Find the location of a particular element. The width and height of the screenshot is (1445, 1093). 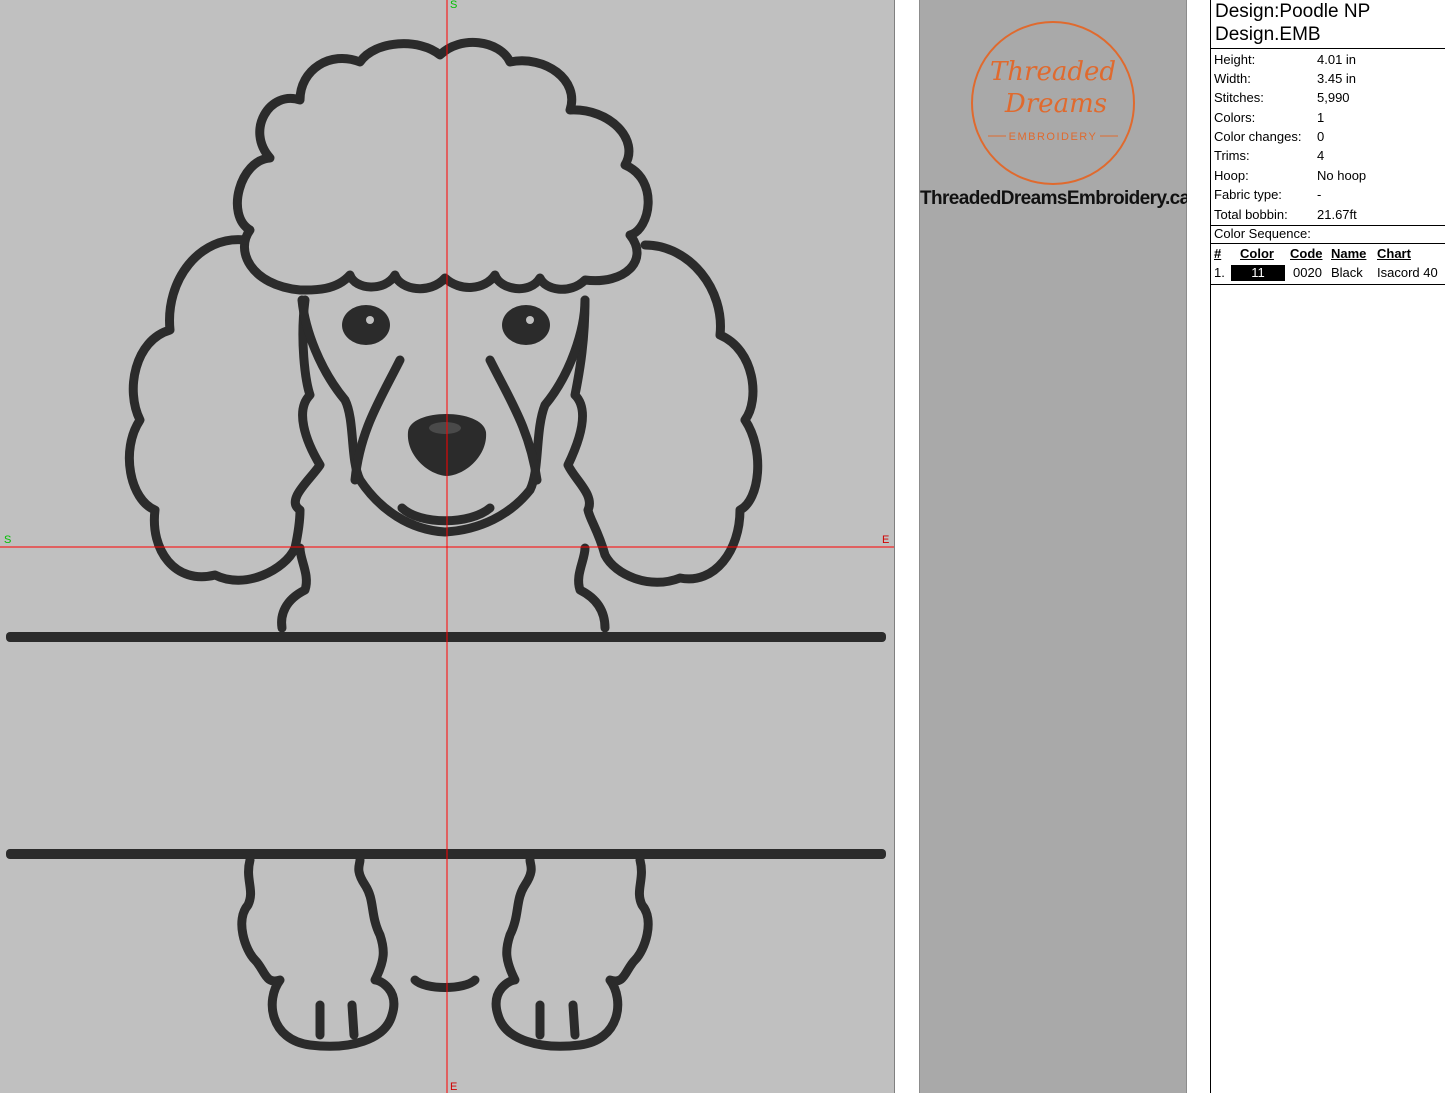

right-eye-highlight is located at coordinates (530, 320).